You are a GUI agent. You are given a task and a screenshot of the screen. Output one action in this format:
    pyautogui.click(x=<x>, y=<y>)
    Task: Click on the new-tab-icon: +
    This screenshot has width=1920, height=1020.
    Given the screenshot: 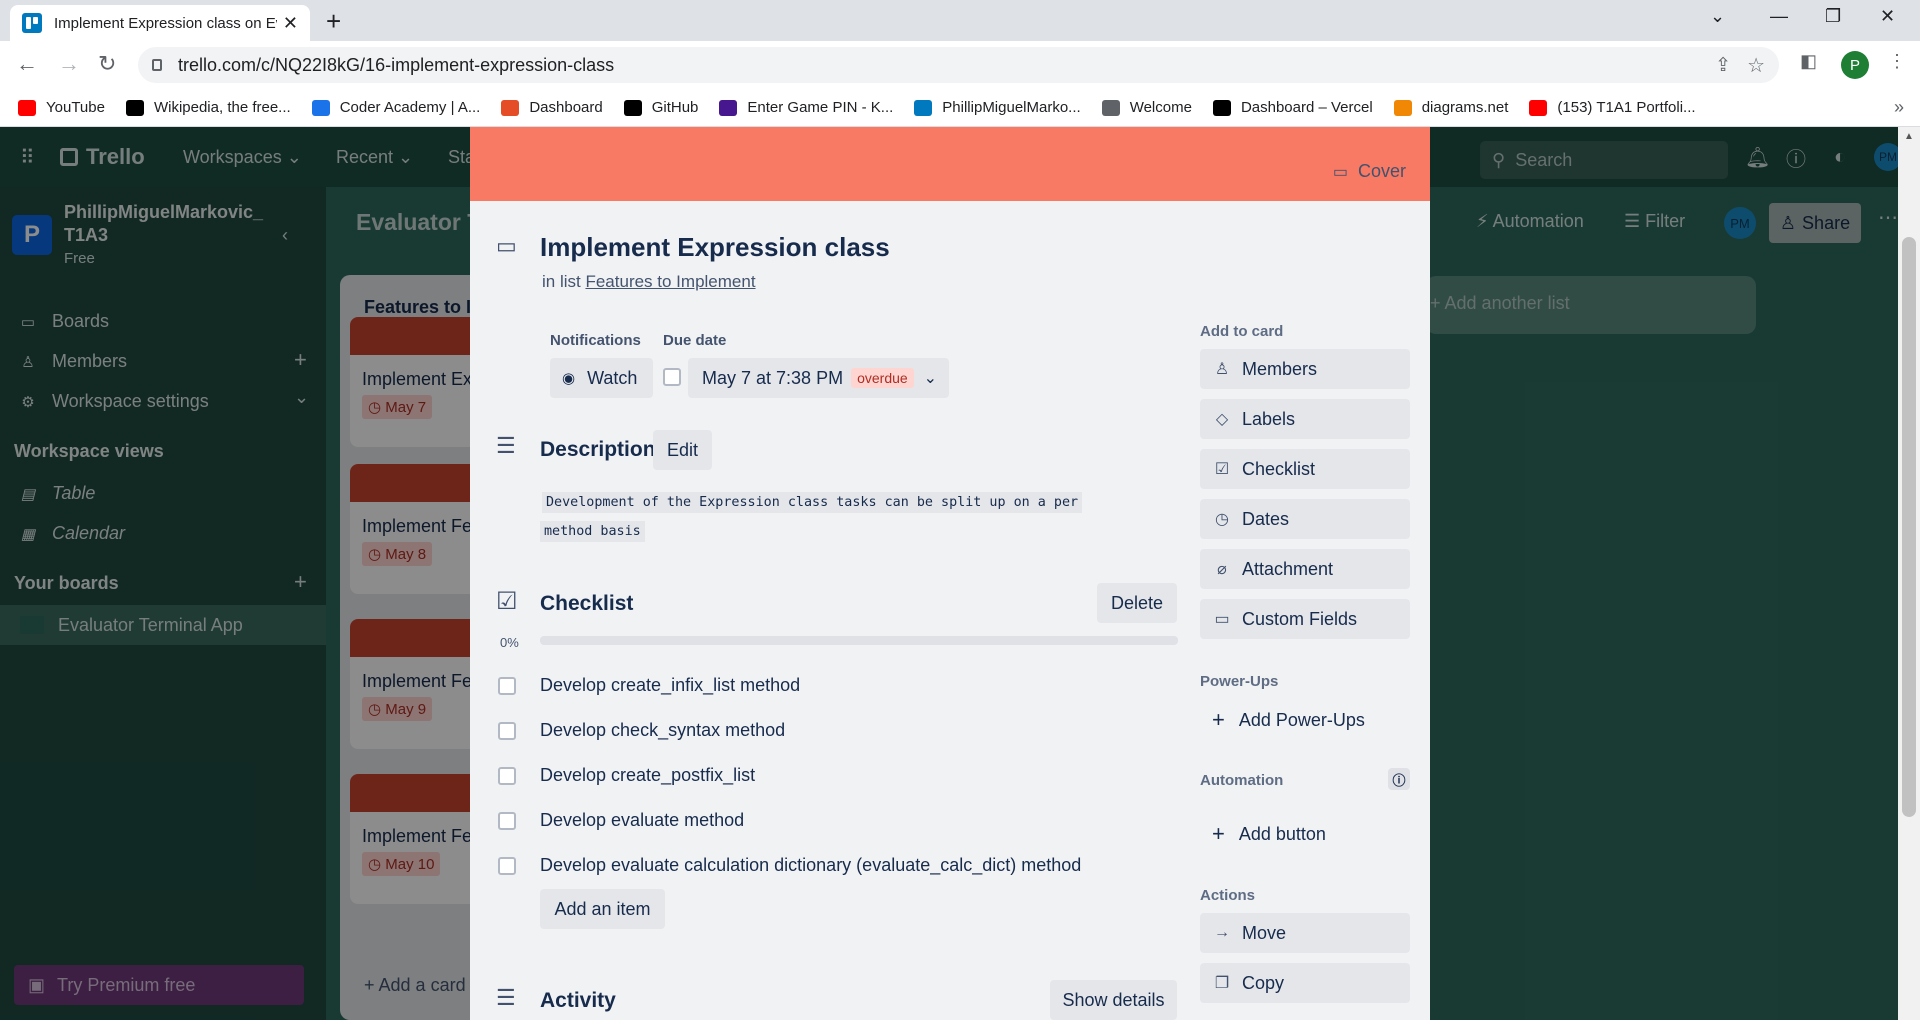 What is the action you would take?
    pyautogui.click(x=333, y=21)
    